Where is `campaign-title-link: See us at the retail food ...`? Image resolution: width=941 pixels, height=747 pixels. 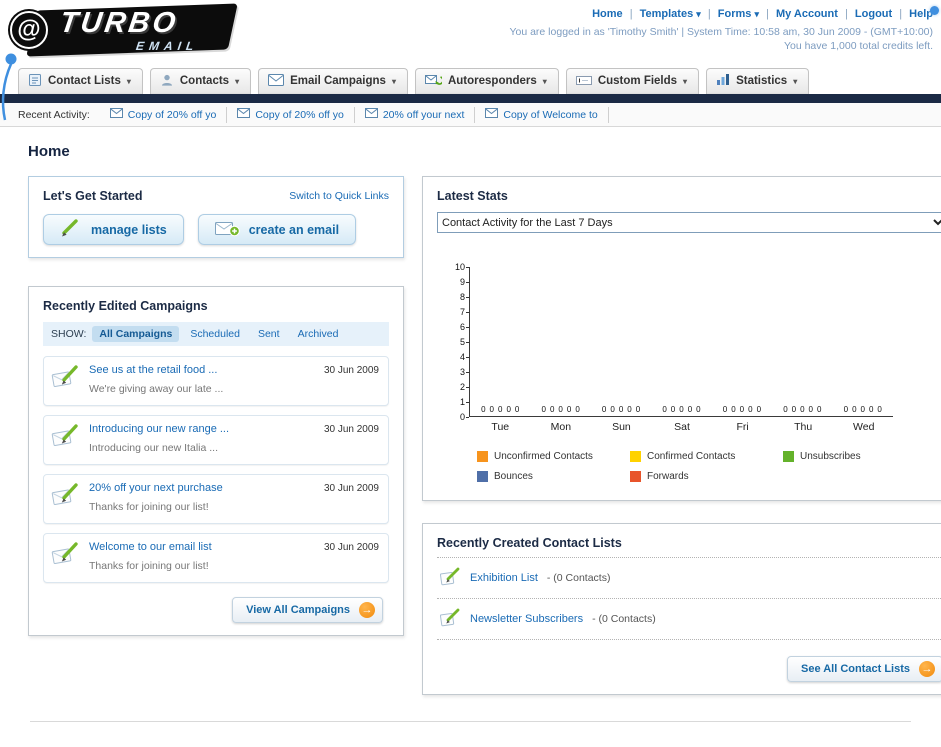
campaign-title-link: See us at the retail food ... is located at coordinates (202, 370).